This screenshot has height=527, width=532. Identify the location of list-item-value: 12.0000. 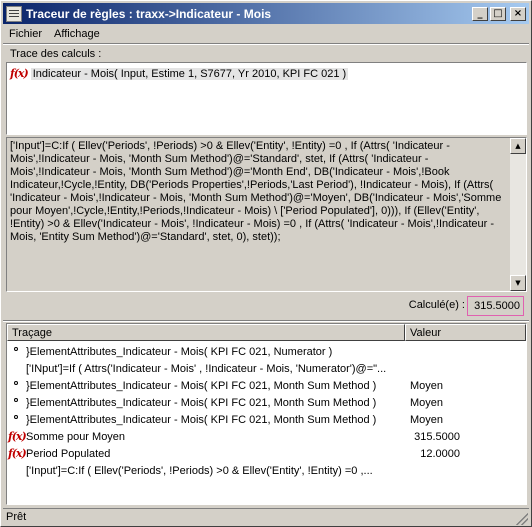
(440, 453).